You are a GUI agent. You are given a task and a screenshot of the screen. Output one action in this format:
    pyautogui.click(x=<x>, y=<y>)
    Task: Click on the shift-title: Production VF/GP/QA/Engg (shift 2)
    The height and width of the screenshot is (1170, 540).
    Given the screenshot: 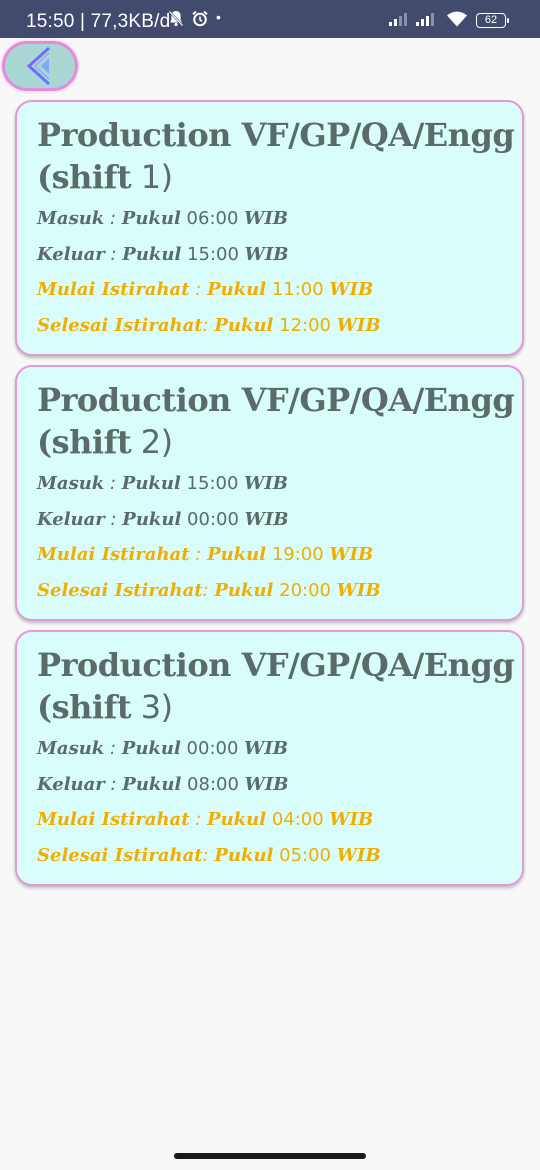 What is the action you would take?
    pyautogui.click(x=276, y=421)
    